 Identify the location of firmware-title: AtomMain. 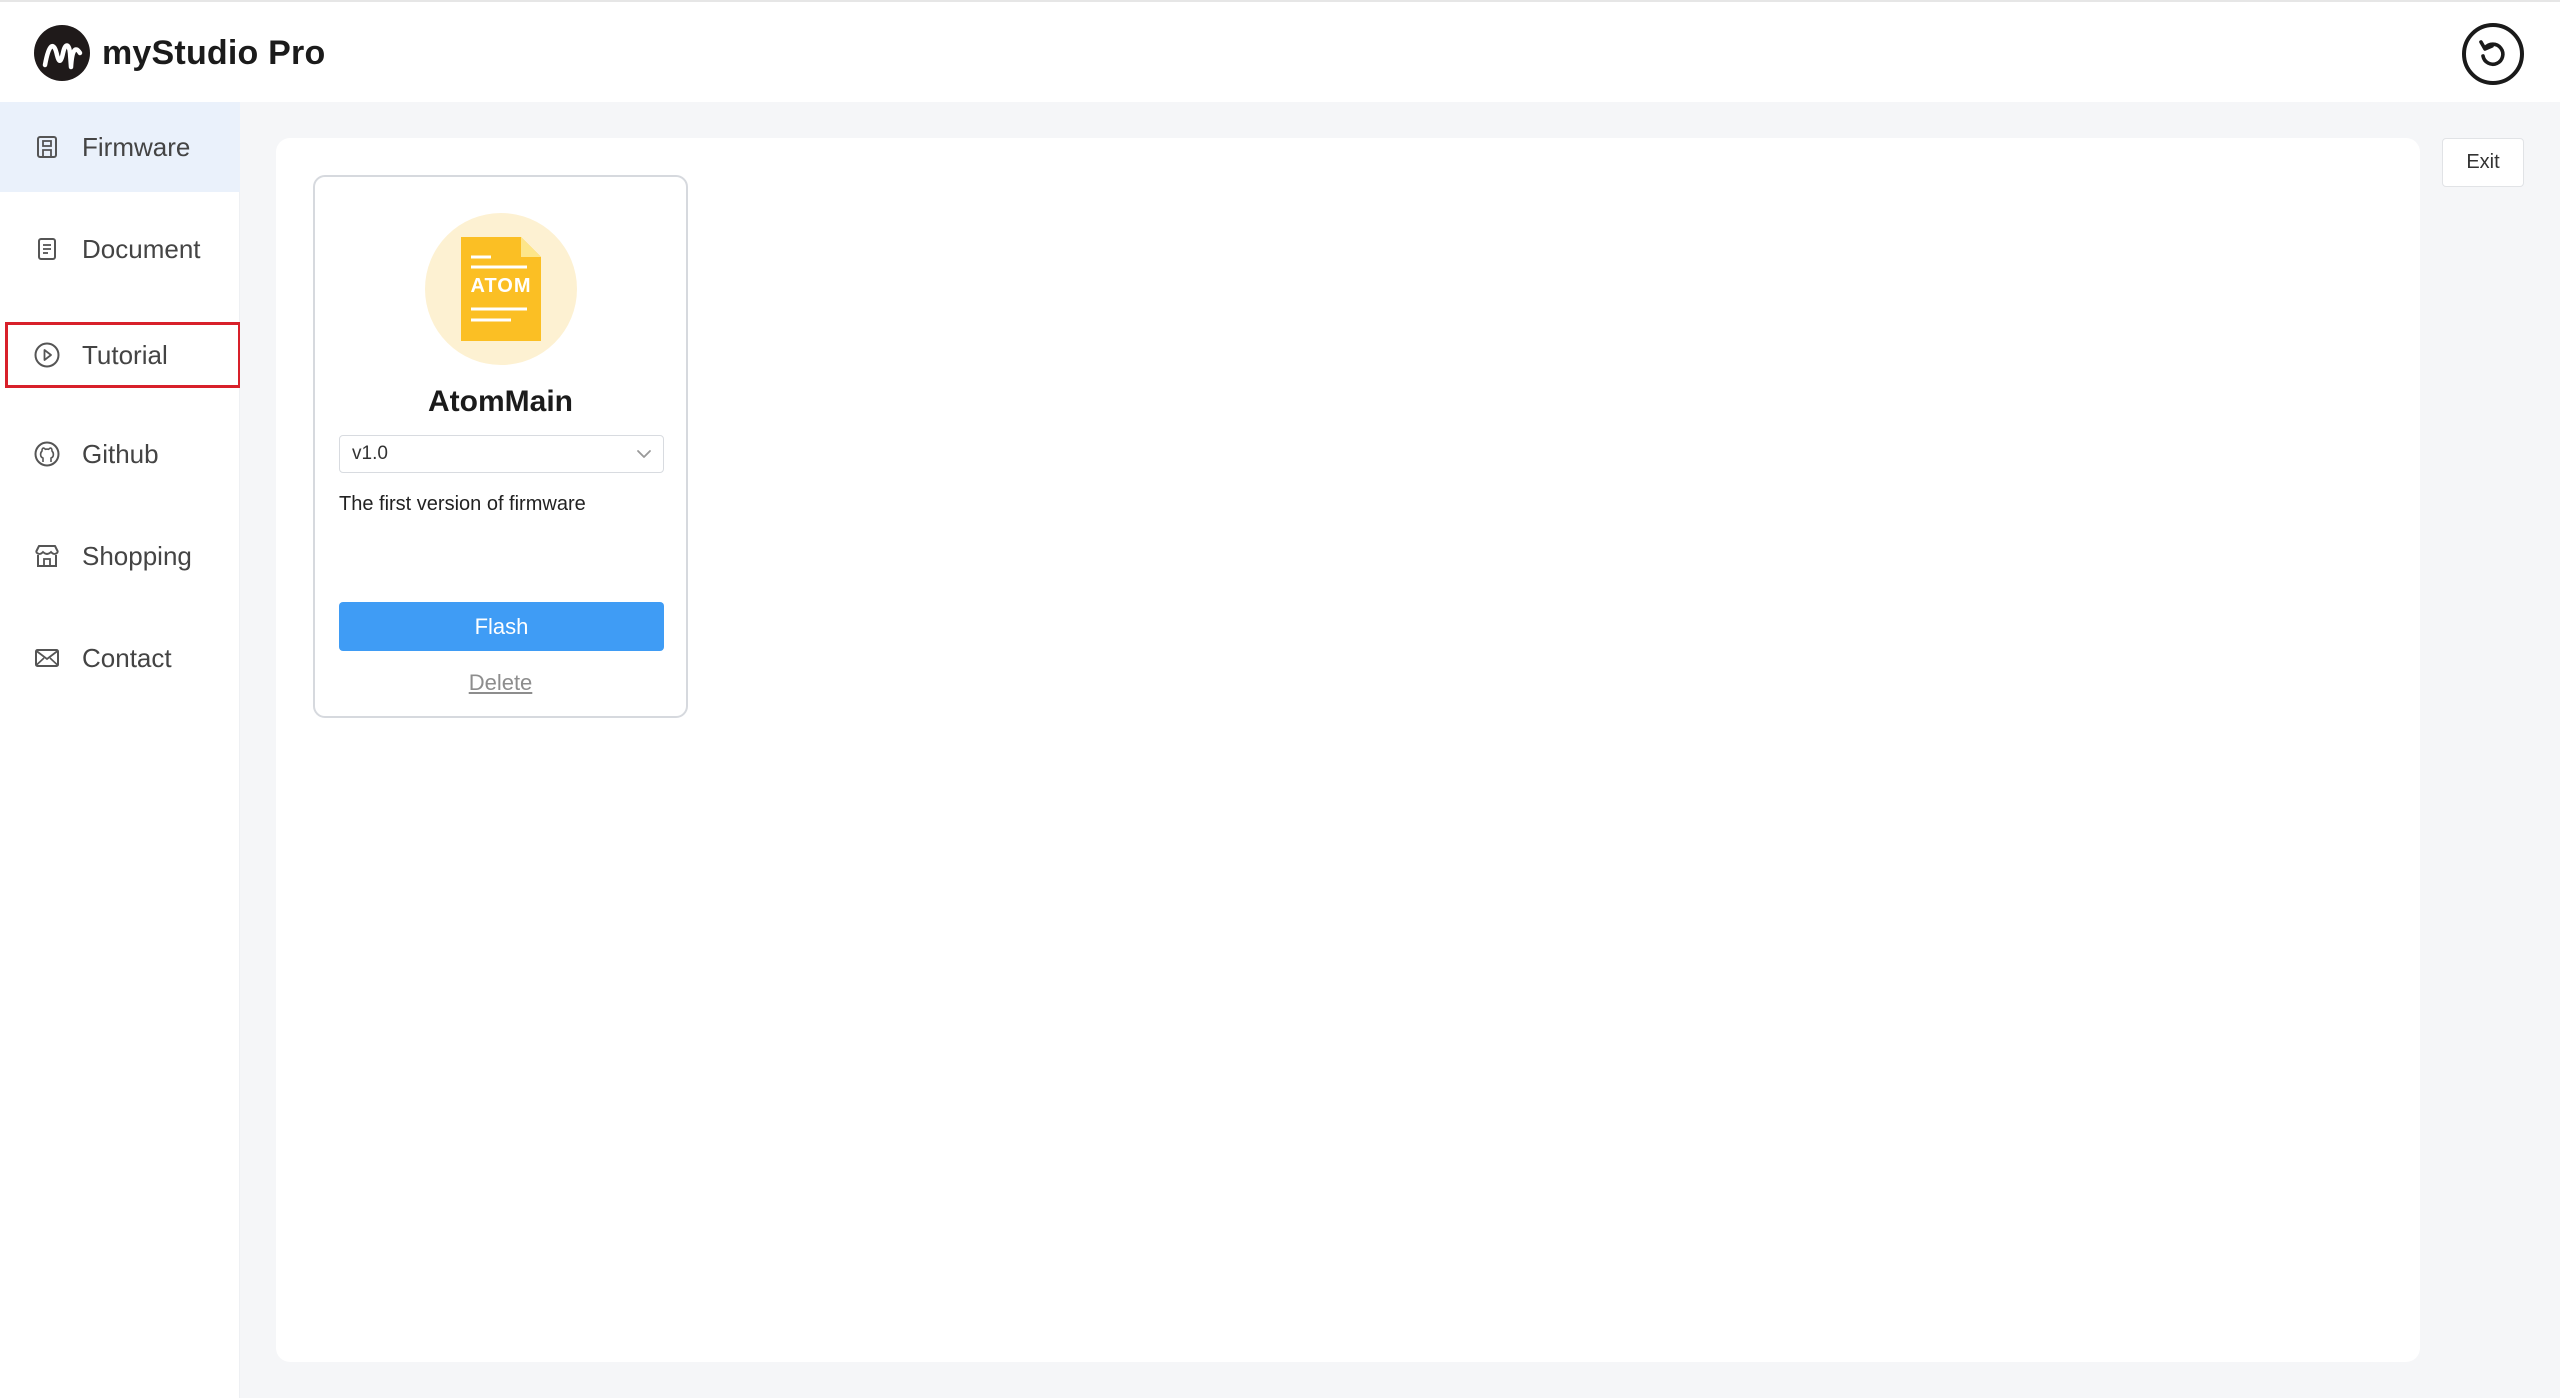
(500, 401).